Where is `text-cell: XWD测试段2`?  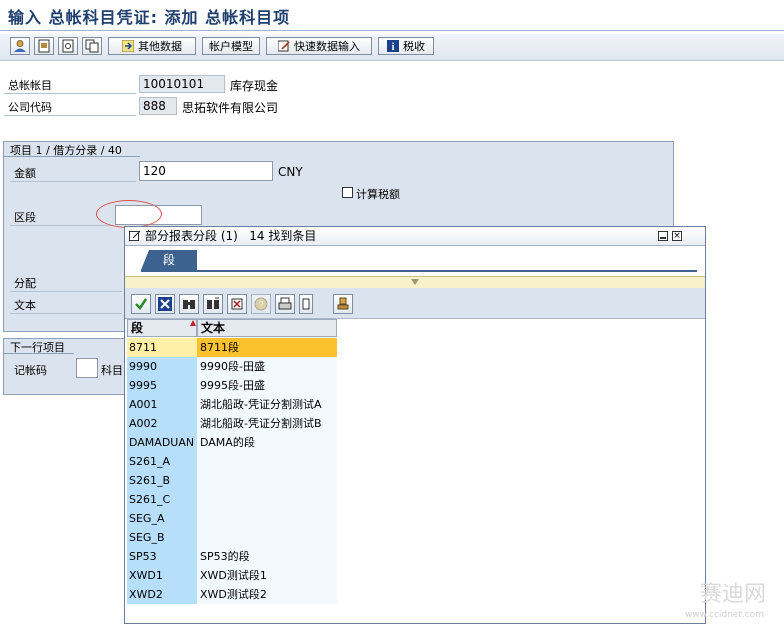 text-cell: XWD测试段2 is located at coordinates (267, 594).